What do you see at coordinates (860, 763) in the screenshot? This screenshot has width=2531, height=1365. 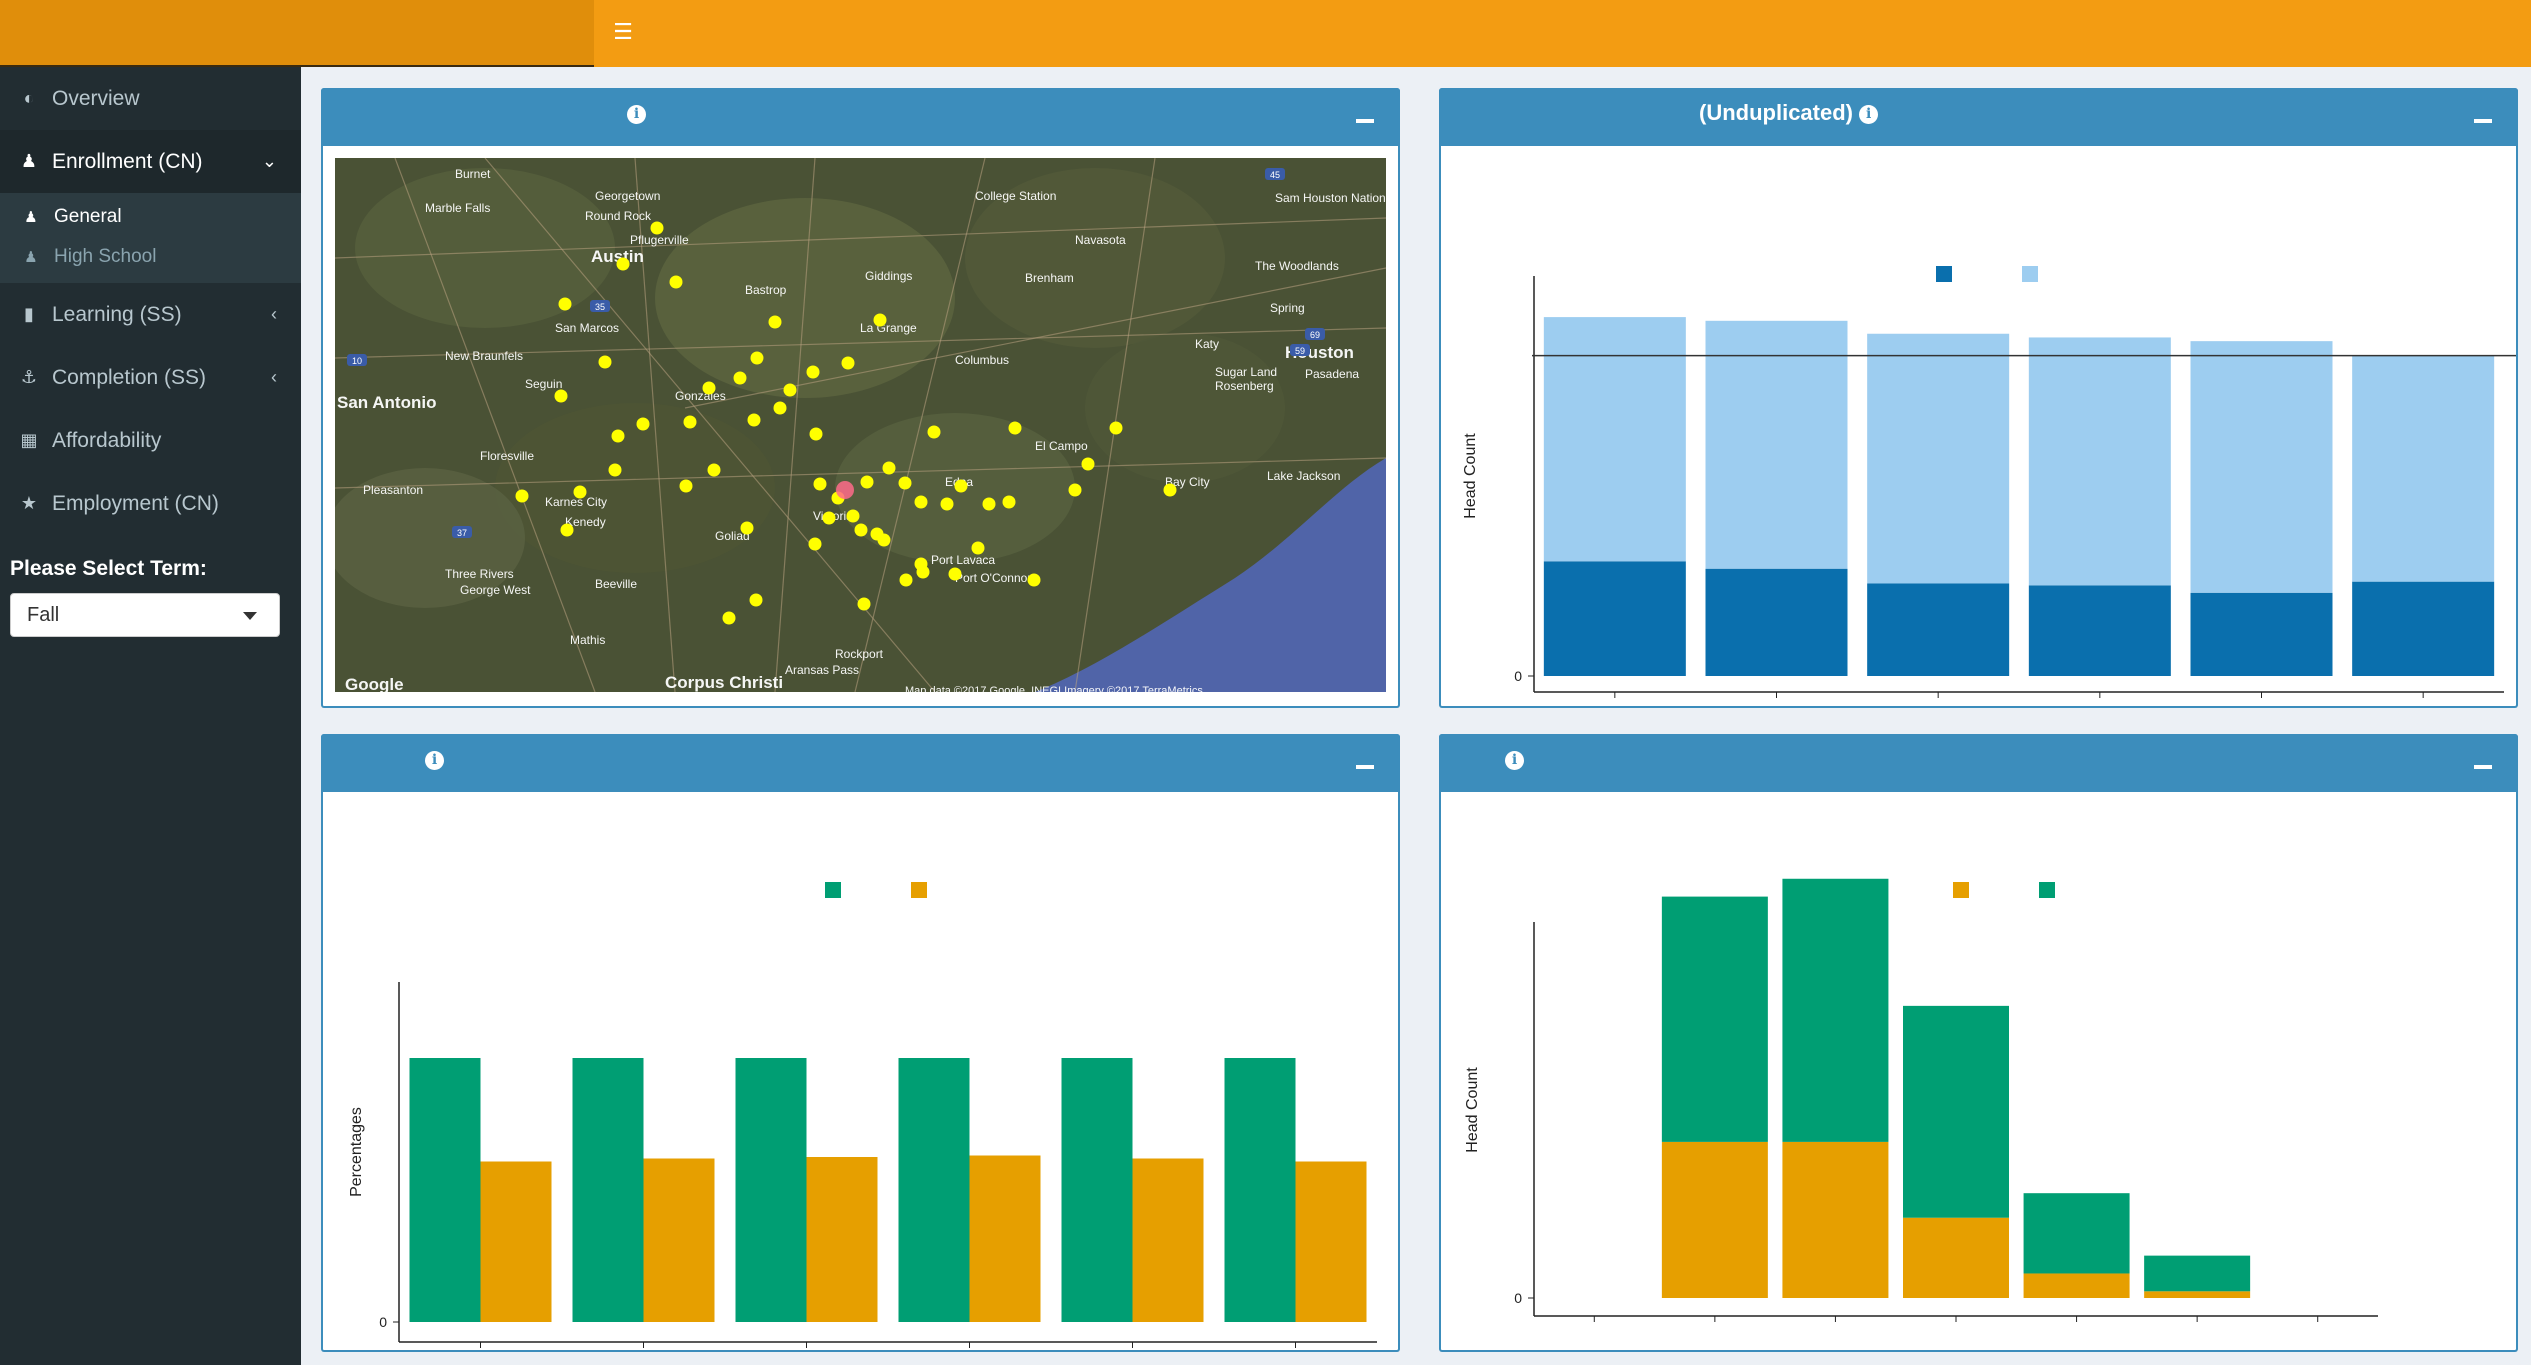 I see `percentages-box-header: i` at bounding box center [860, 763].